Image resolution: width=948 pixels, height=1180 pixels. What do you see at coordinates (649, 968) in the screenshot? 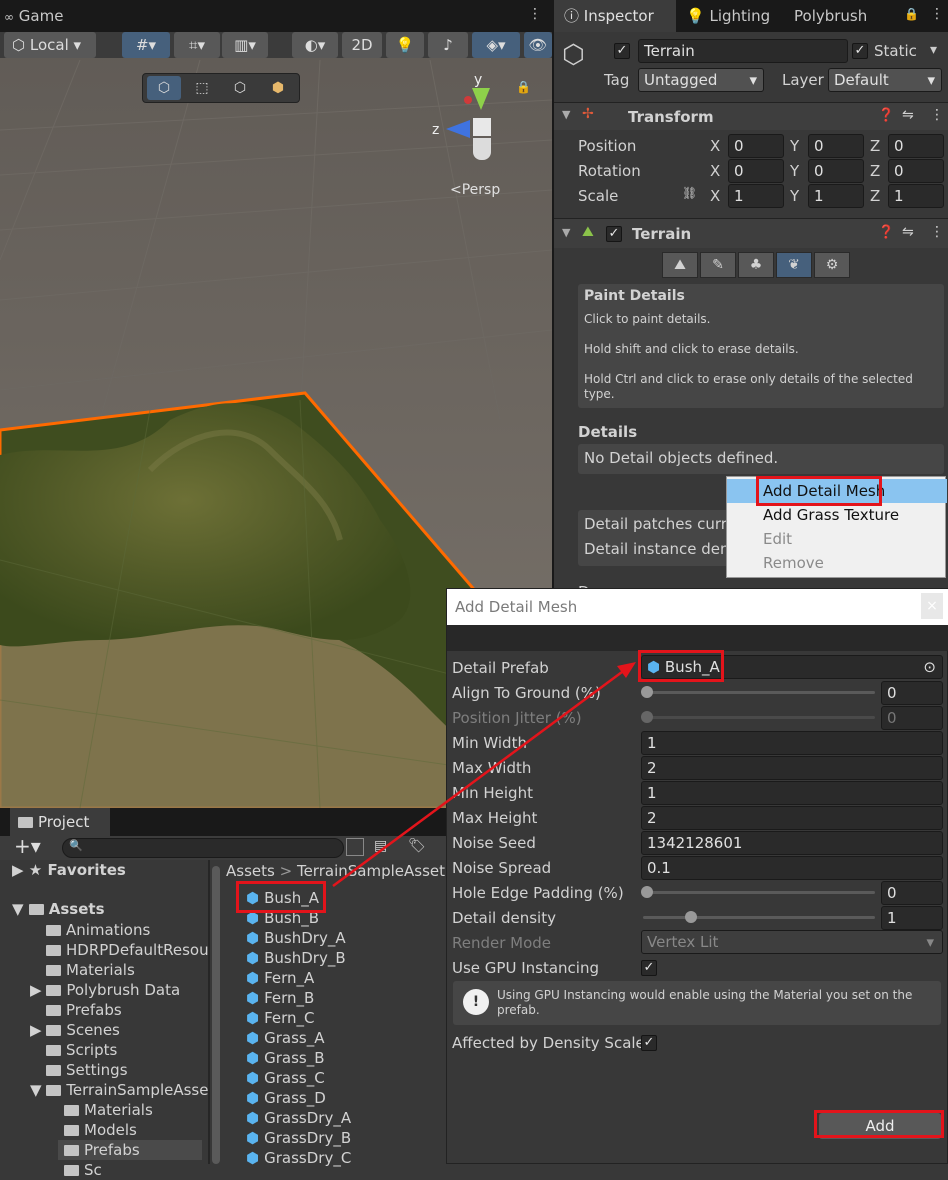
I see `gpu-instancing-checkbox: ✓` at bounding box center [649, 968].